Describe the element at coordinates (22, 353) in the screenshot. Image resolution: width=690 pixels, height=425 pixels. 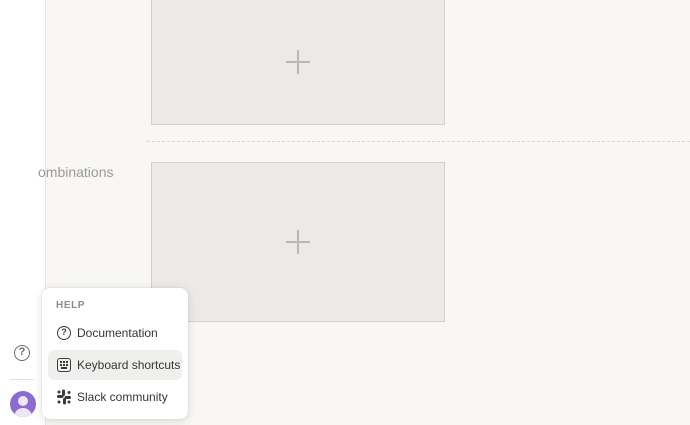
I see `help-icon: ?` at that location.